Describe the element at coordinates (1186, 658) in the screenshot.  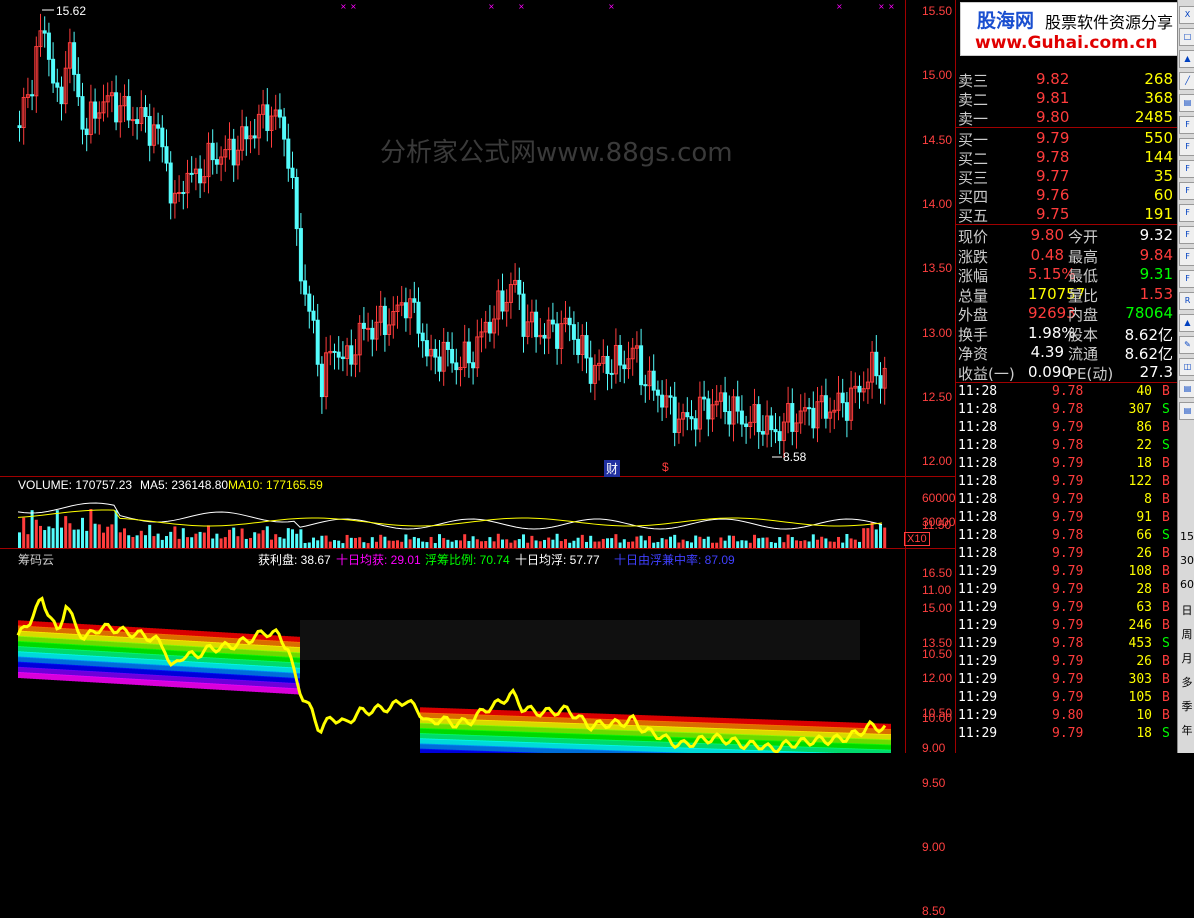
I see `period-selector: 月` at that location.